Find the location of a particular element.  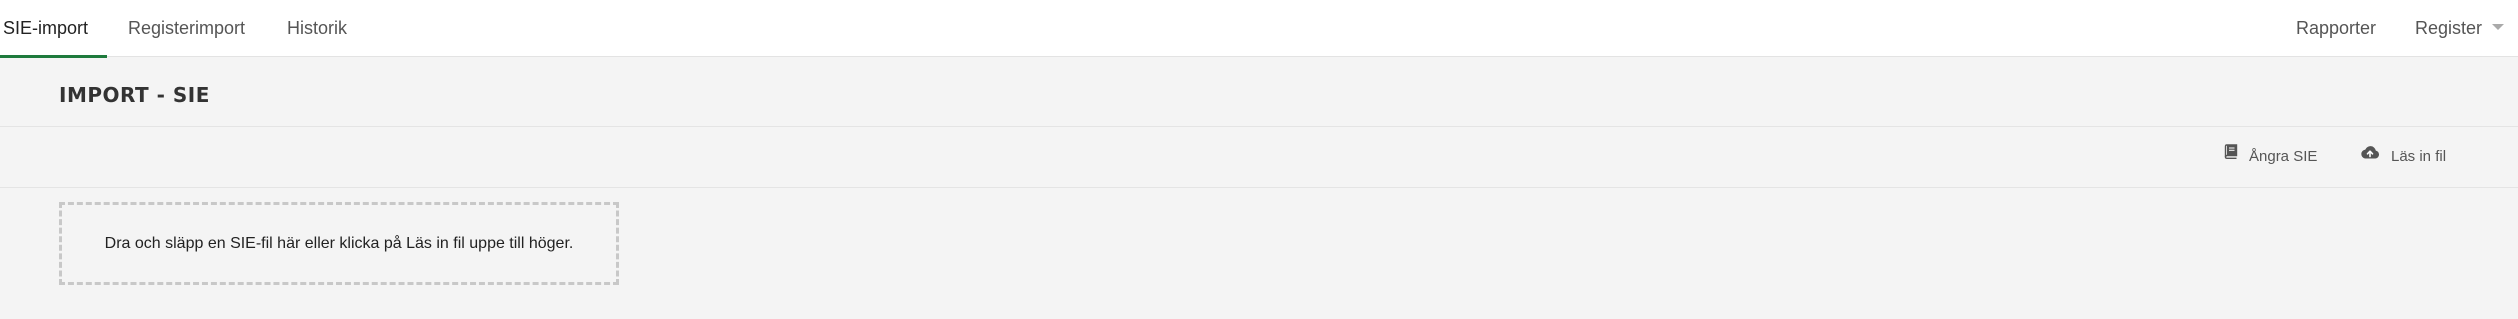

undo-sie-label: Ångra SIE is located at coordinates (2283, 156).